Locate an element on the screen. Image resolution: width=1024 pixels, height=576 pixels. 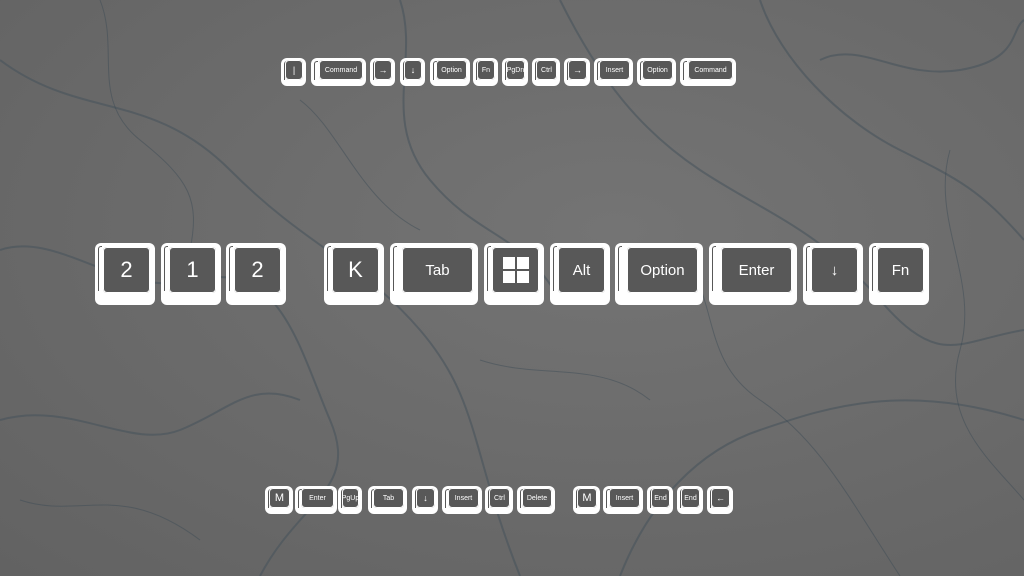
key-face: PgDn is located at coordinates (515, 70).